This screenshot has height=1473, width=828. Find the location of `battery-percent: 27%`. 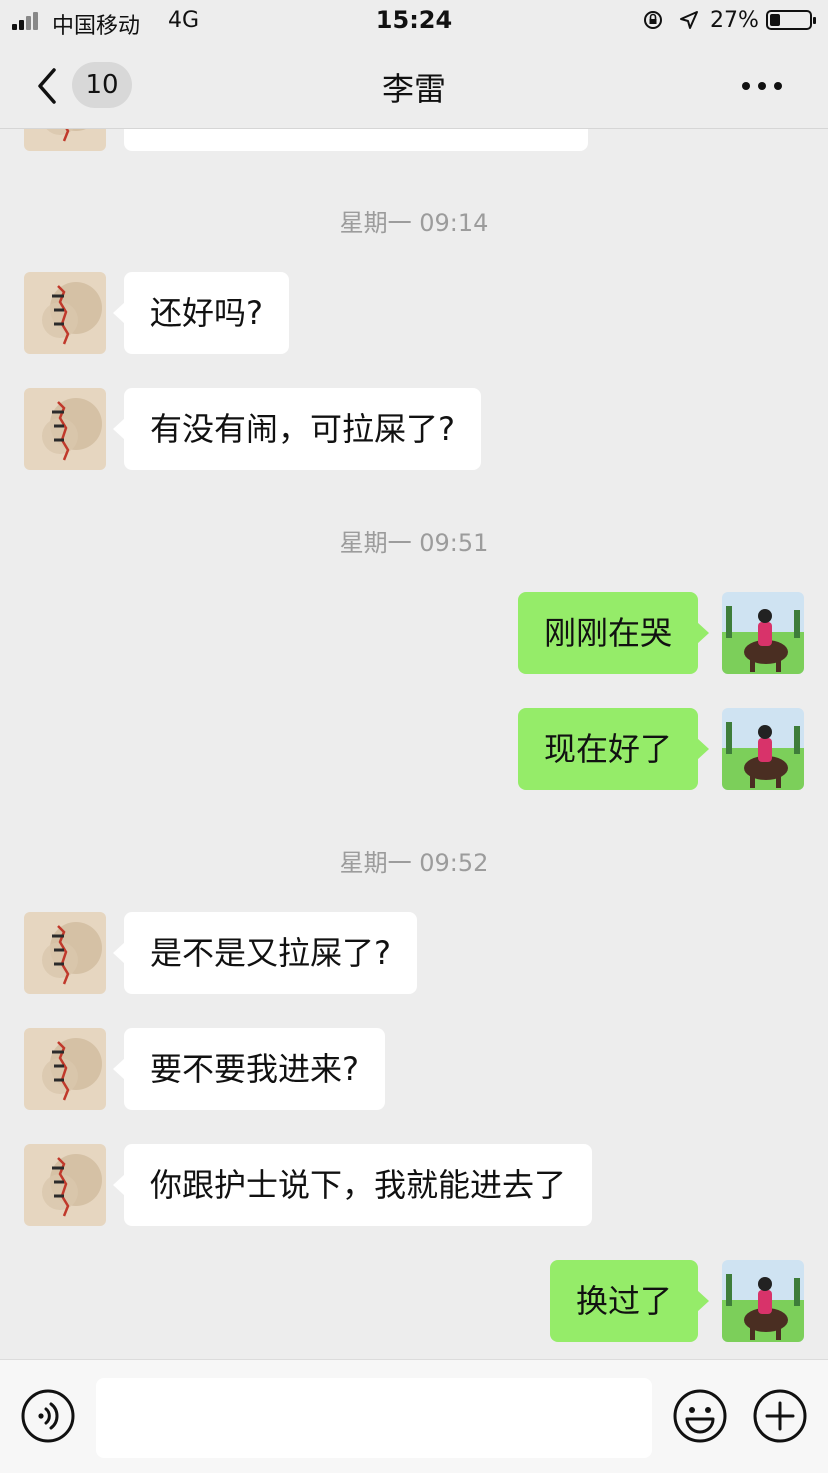

battery-percent: 27% is located at coordinates (734, 20).